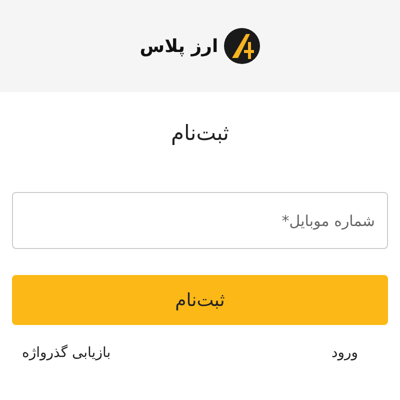  What do you see at coordinates (66, 353) in the screenshot?
I see `link: بازیابی گذرواژه` at bounding box center [66, 353].